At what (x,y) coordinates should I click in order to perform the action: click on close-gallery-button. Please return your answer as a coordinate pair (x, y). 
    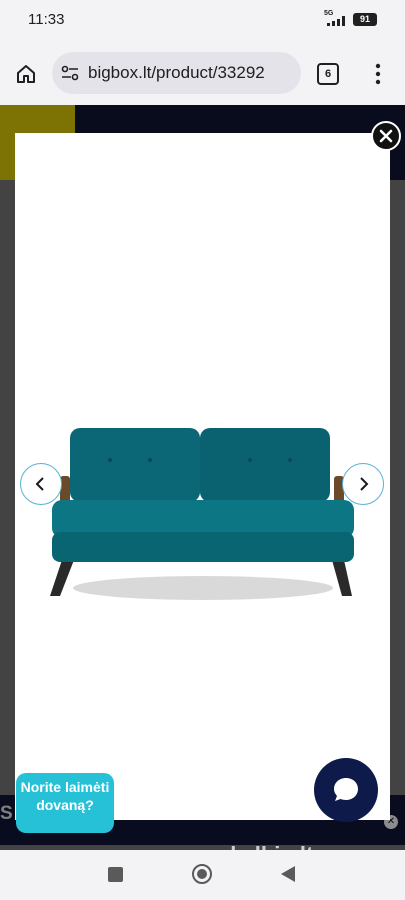
    Looking at the image, I should click on (386, 136).